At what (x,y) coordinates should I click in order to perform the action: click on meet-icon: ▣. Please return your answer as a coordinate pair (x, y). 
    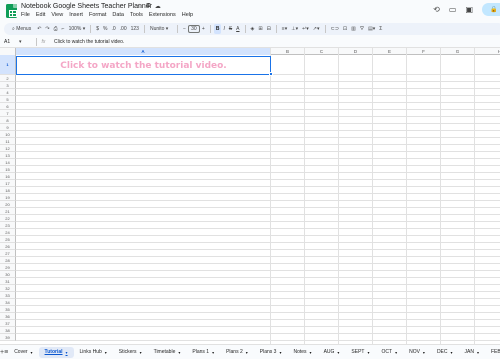
    Looking at the image, I should click on (469, 9).